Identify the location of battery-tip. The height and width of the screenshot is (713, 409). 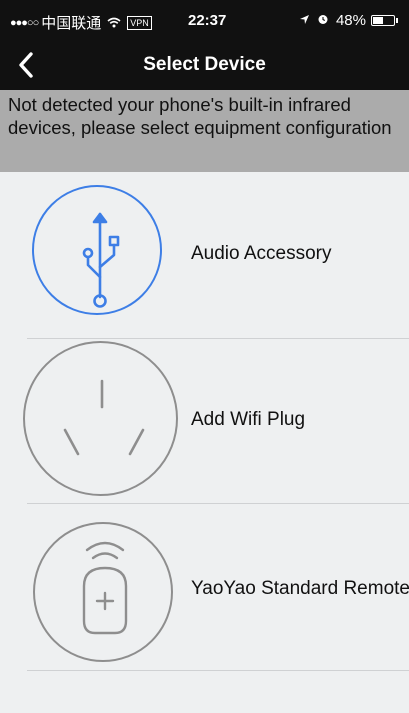
(397, 20).